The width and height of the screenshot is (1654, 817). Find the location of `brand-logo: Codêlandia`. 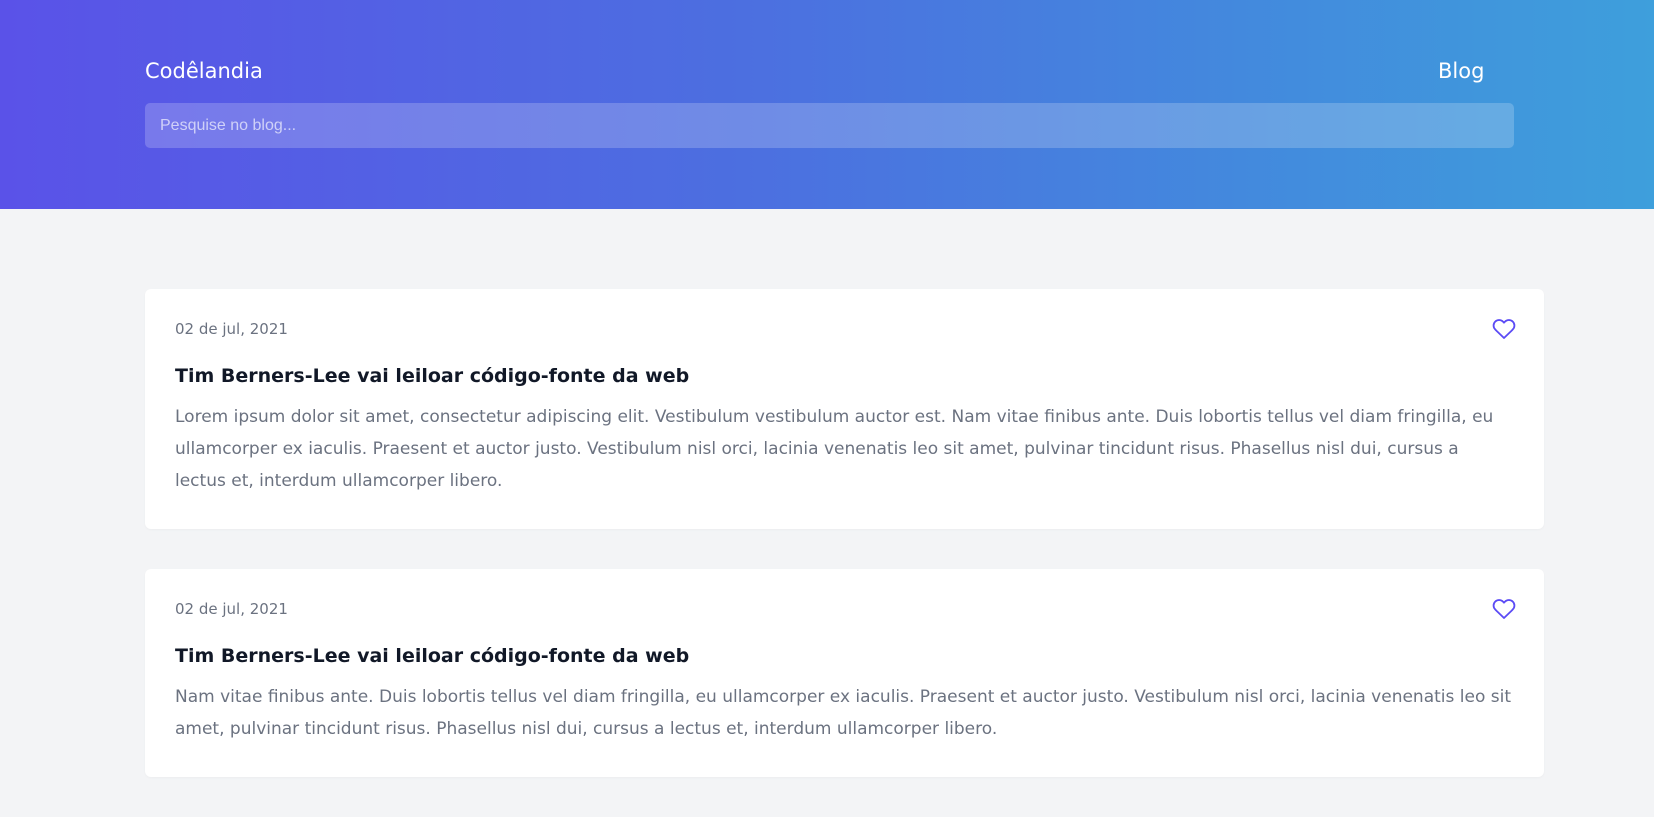

brand-logo: Codêlandia is located at coordinates (204, 71).